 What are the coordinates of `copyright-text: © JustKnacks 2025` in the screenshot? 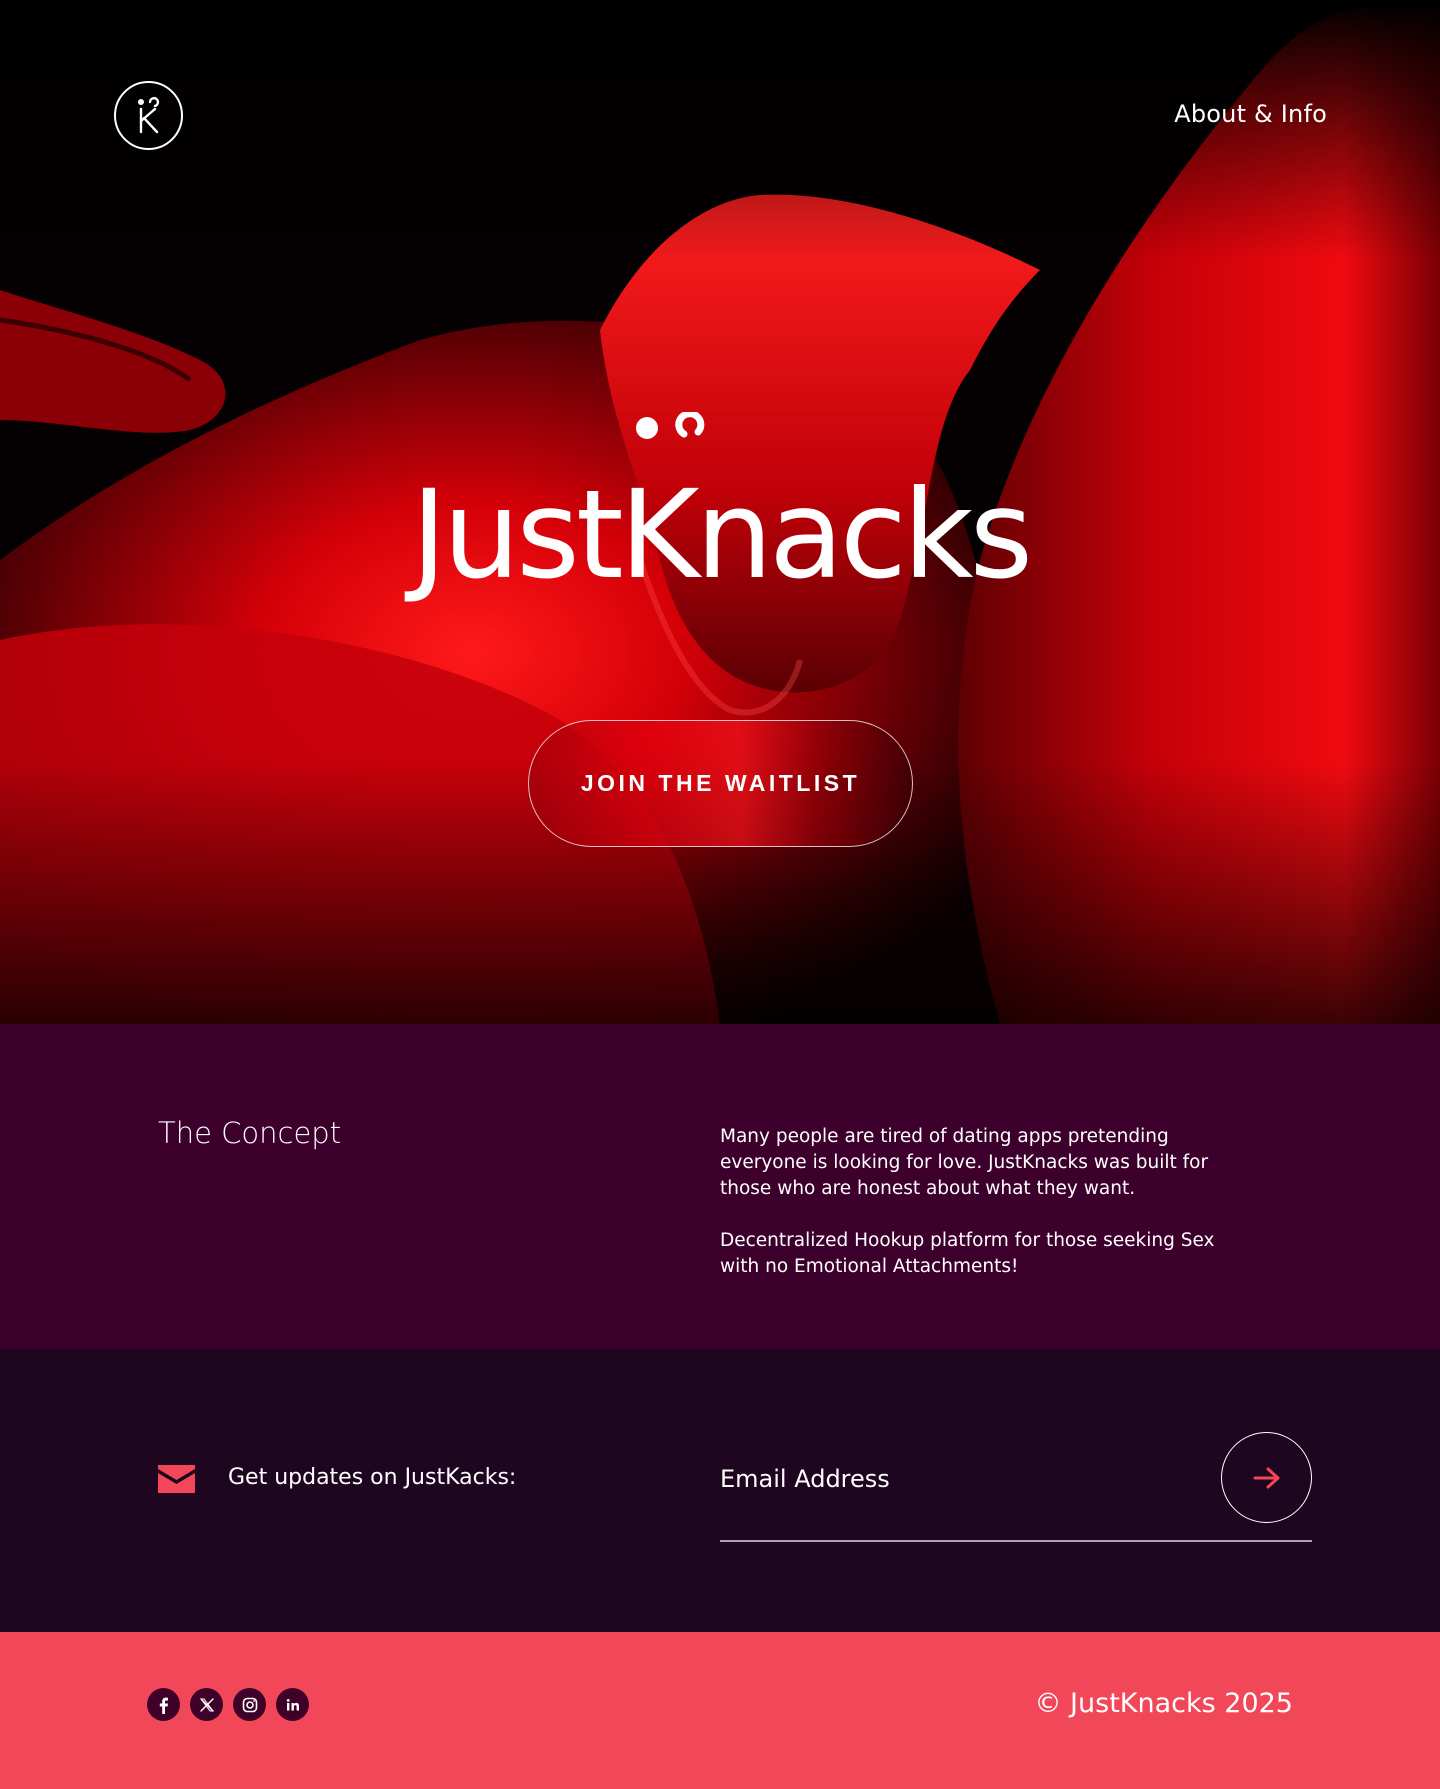 It's located at (1163, 1703).